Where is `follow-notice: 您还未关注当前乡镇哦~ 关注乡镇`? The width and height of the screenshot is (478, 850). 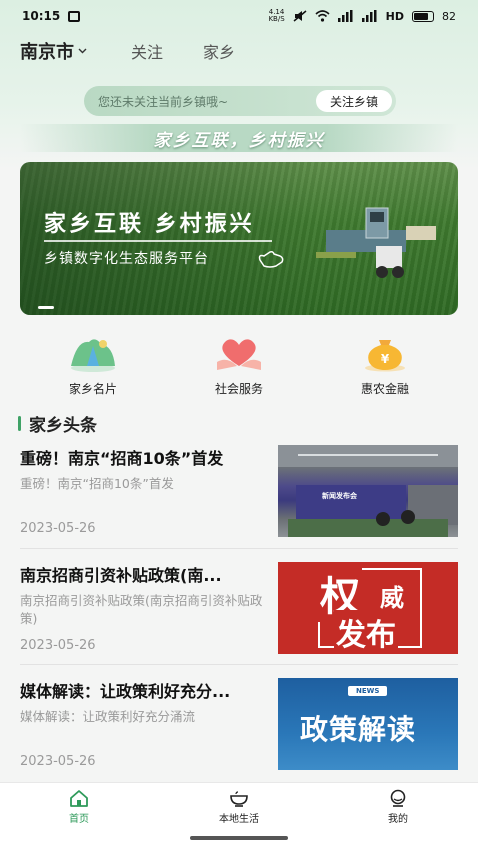 follow-notice: 您还未关注当前乡镇哦~ 关注乡镇 is located at coordinates (240, 101).